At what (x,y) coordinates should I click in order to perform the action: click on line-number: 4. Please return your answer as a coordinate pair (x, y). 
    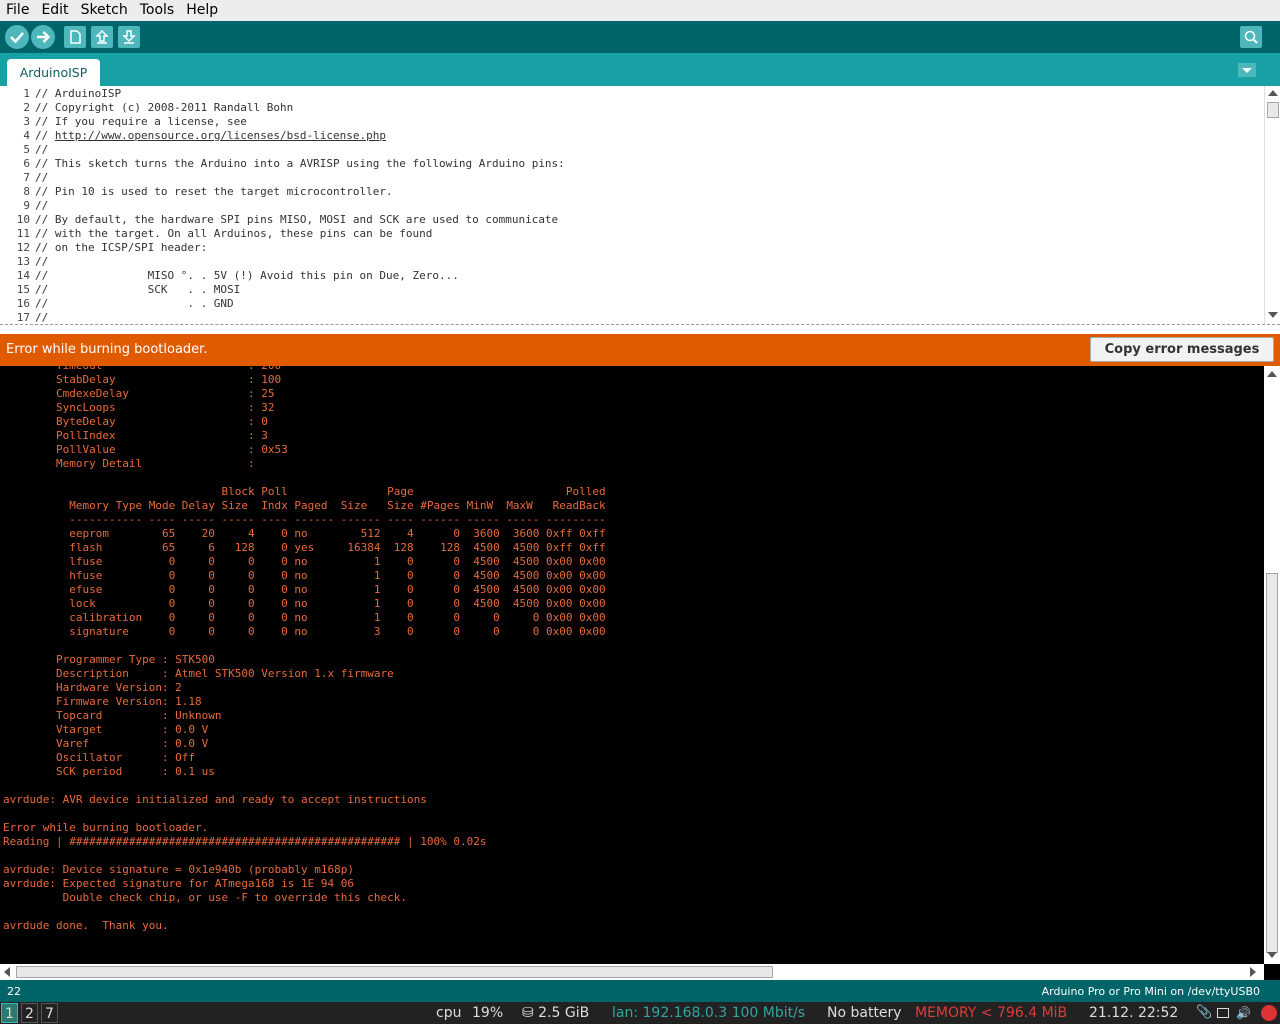
    Looking at the image, I should click on (26, 135).